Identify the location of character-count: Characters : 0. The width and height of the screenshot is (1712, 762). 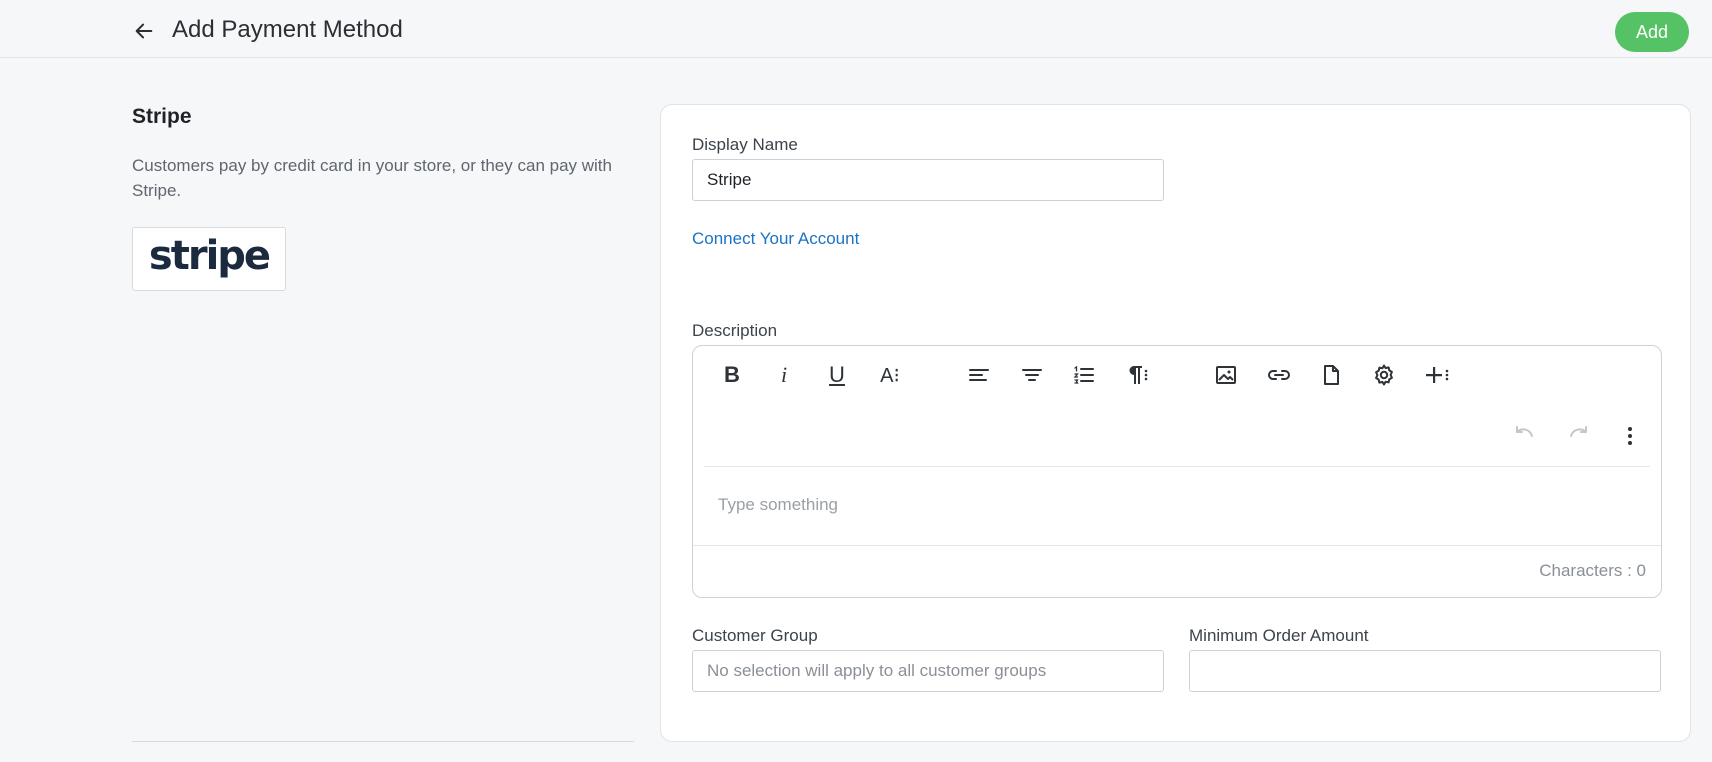
(1592, 570).